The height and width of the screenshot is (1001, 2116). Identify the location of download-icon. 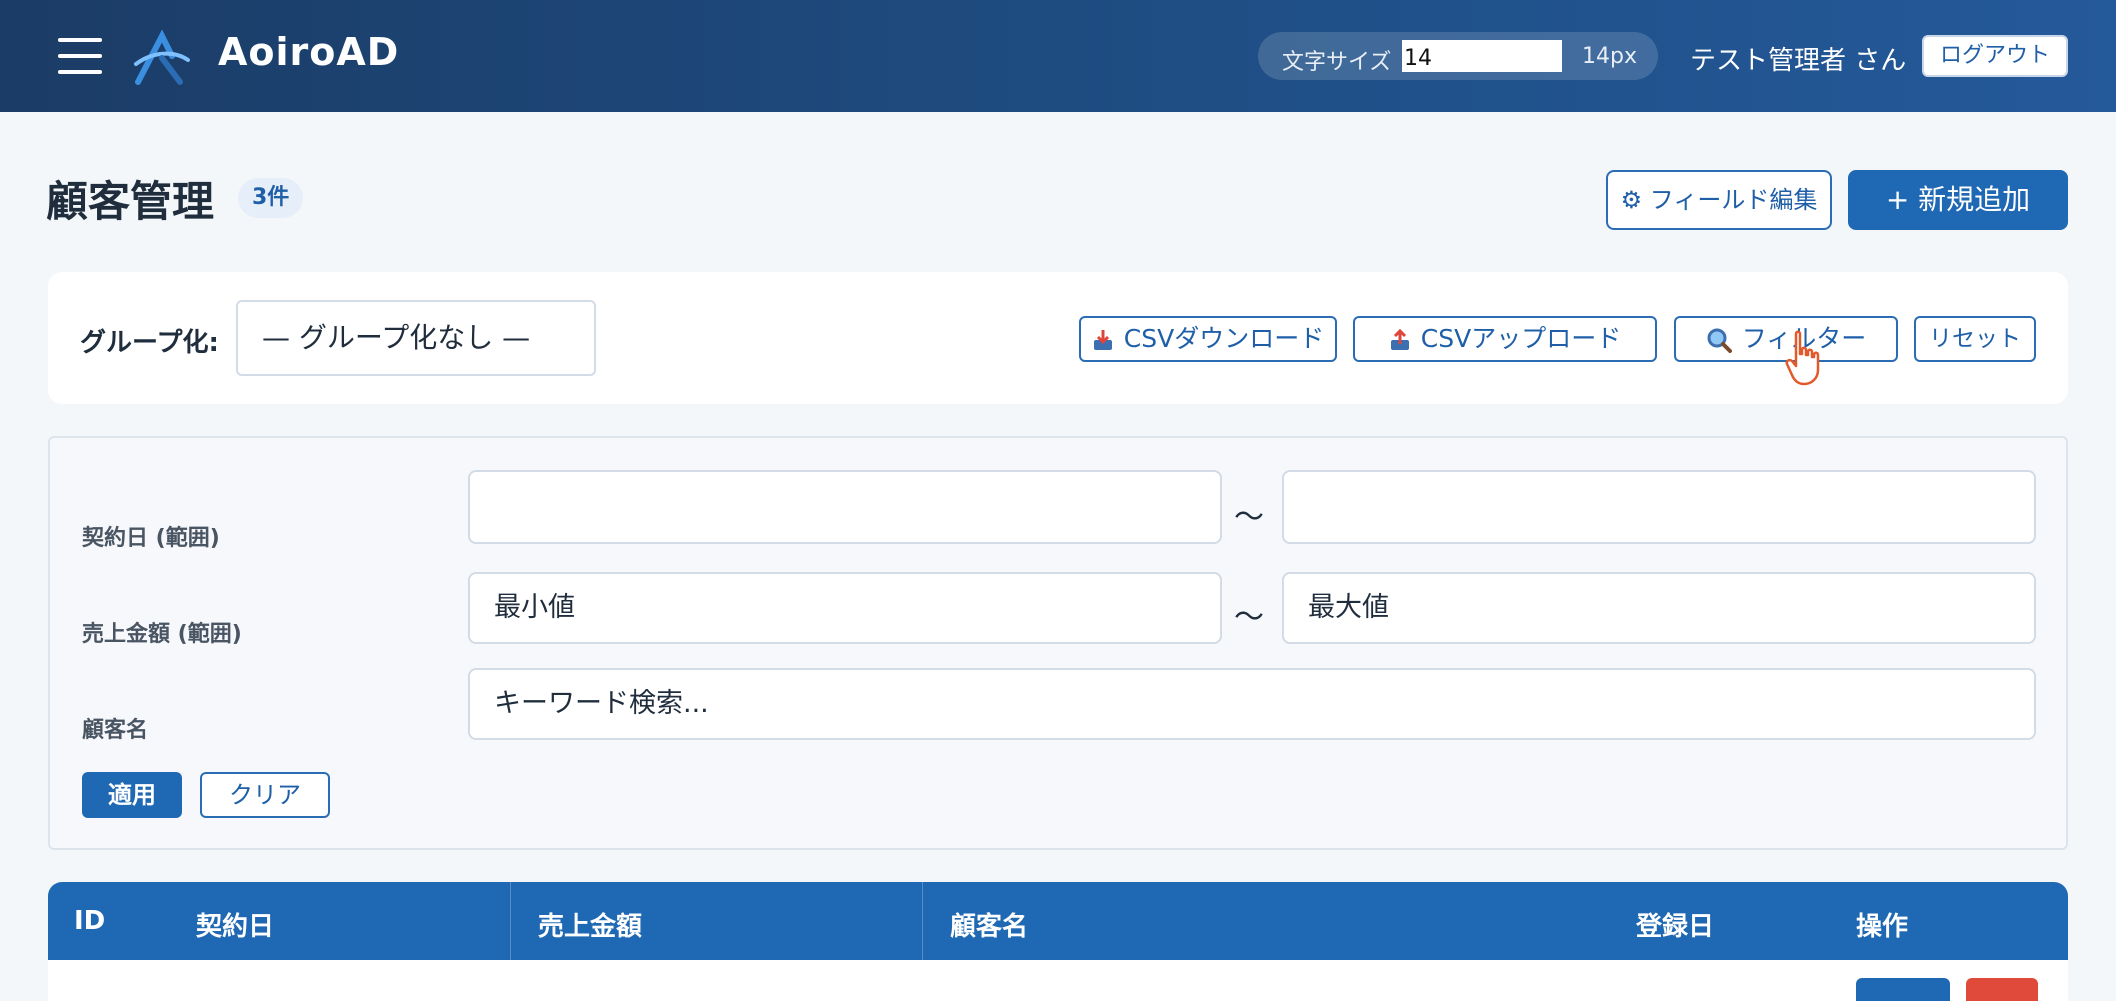
(1102, 340).